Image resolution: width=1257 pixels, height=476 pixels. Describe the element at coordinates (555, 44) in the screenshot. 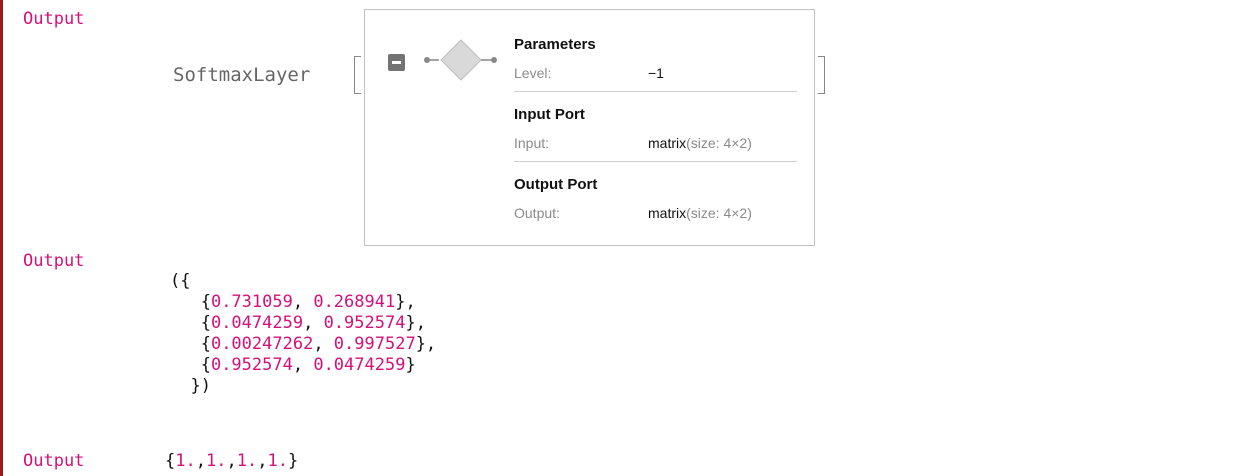

I see `parameters-heading: Parameters` at that location.